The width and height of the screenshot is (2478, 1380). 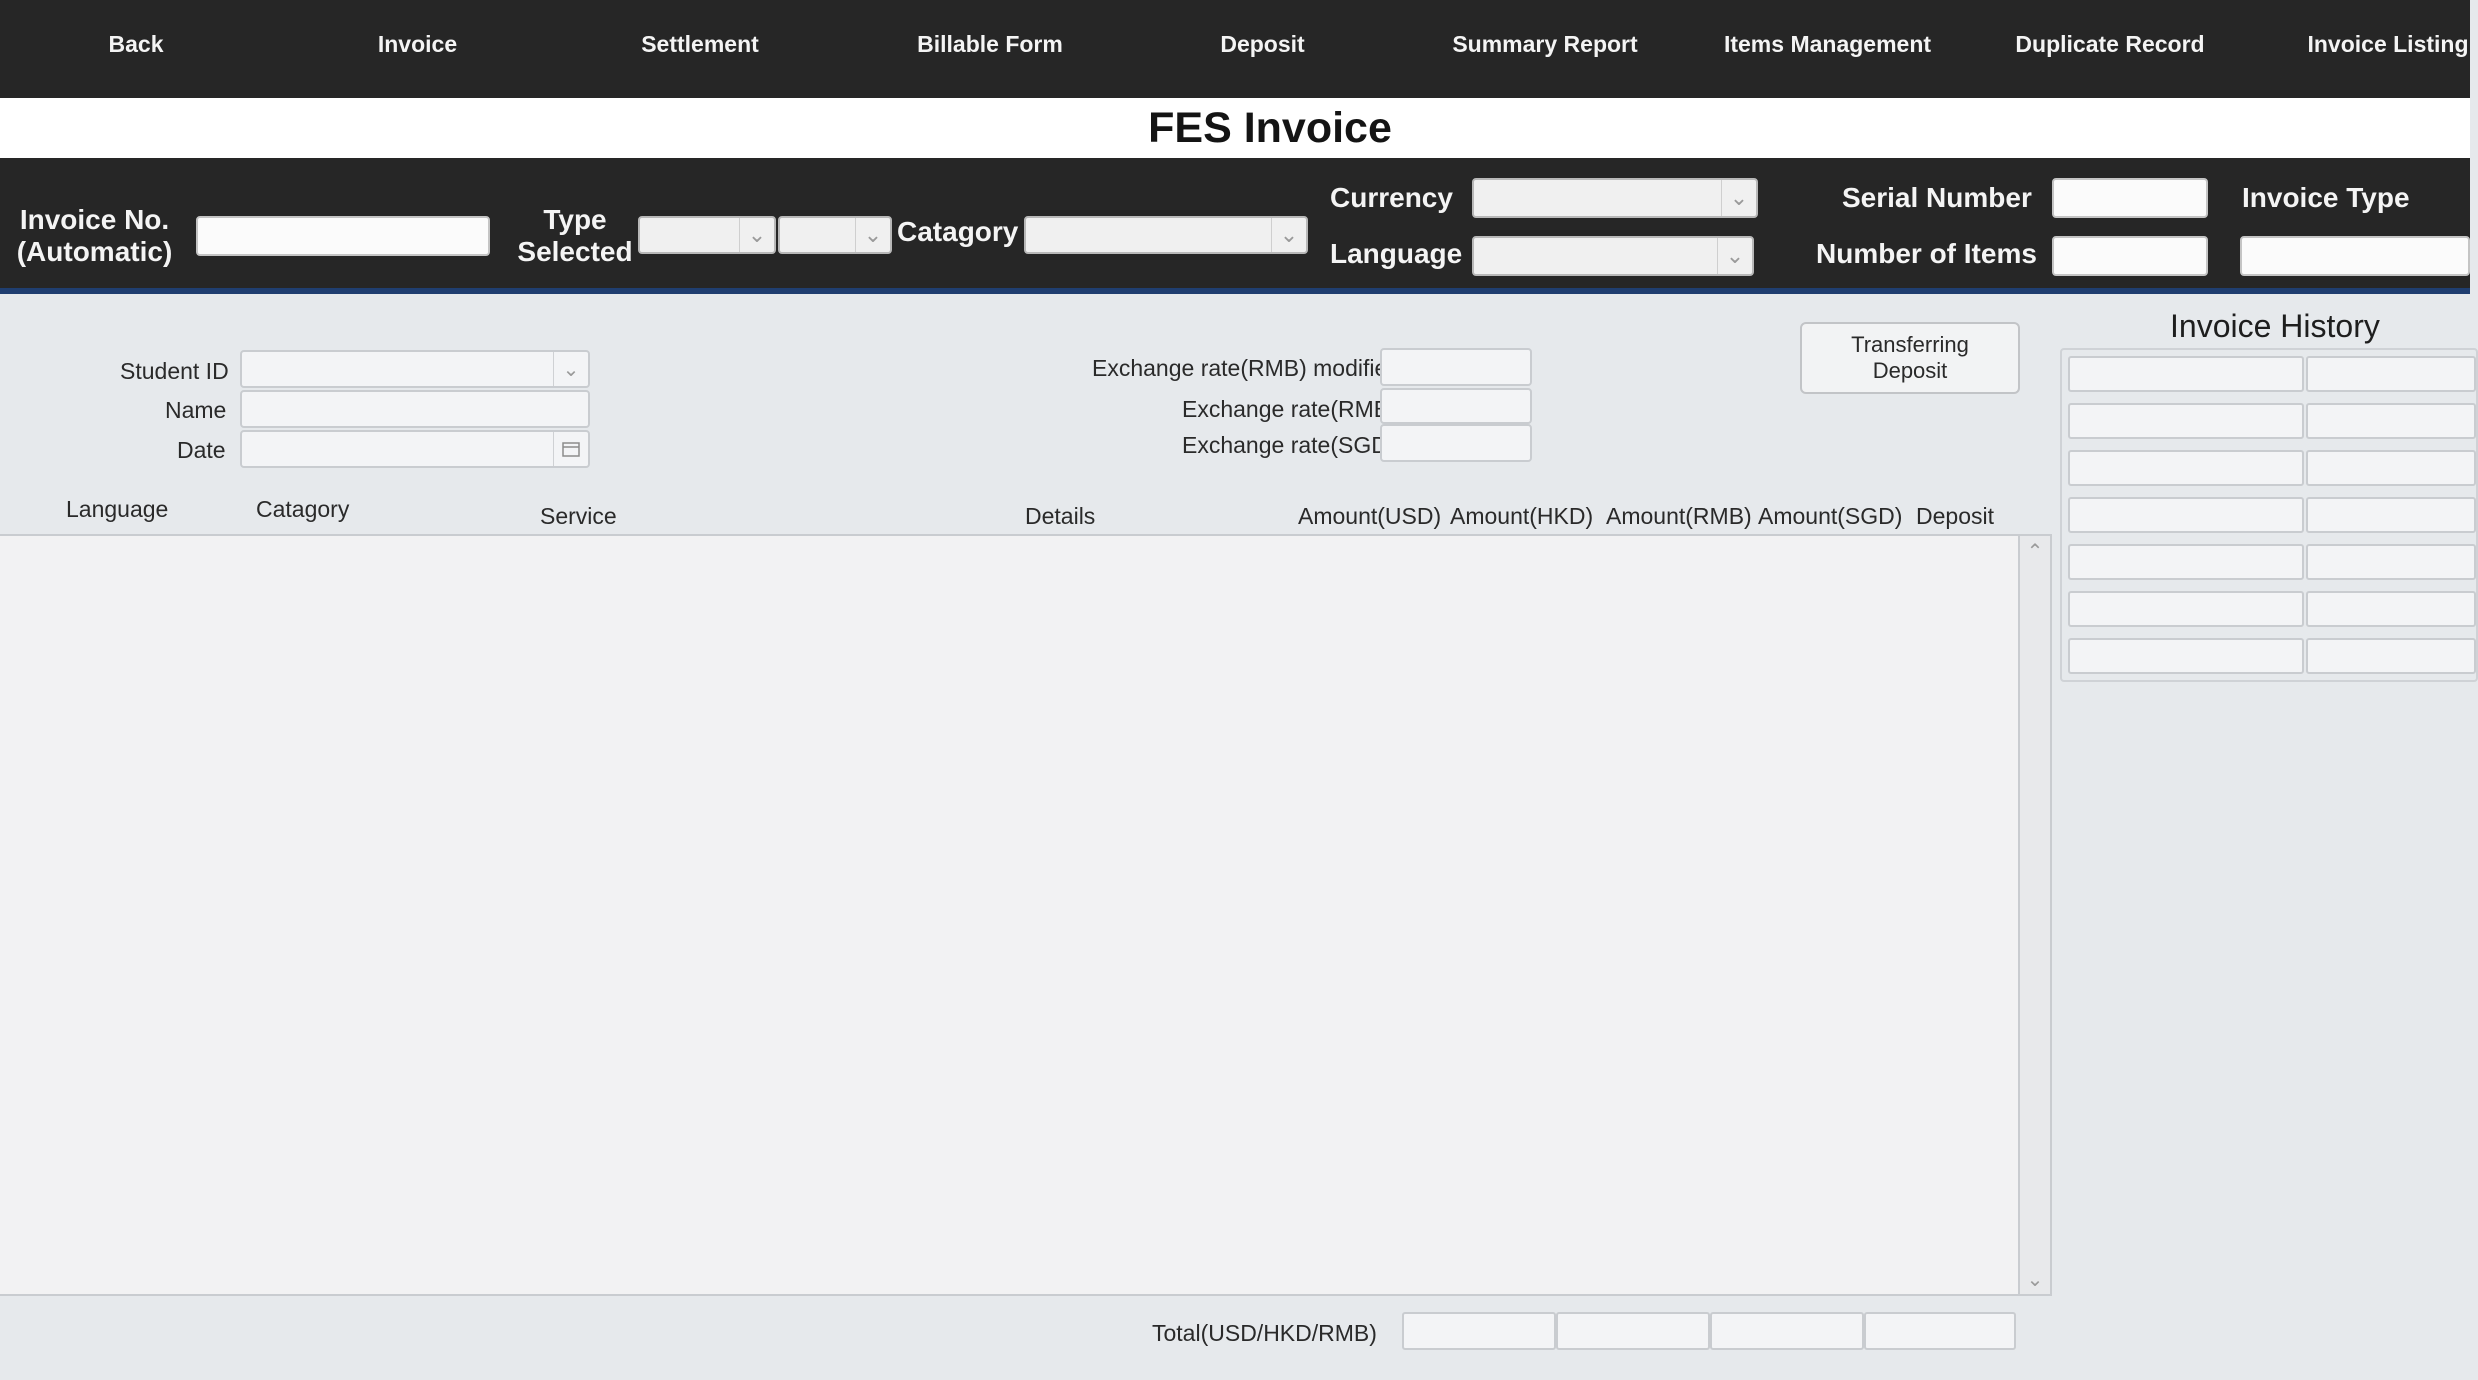 What do you see at coordinates (707, 235) in the screenshot?
I see `type-select-primary: ⌄` at bounding box center [707, 235].